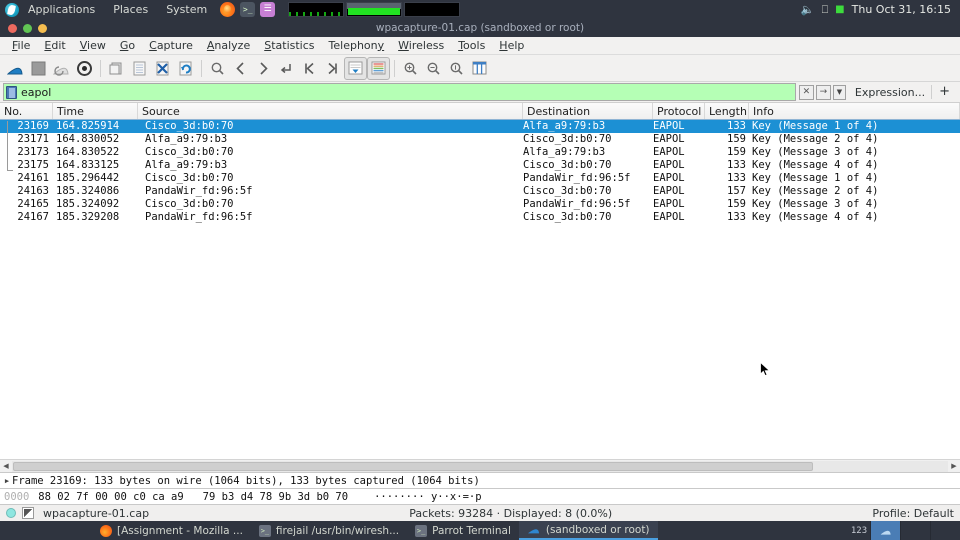 Image resolution: width=960 pixels, height=540 pixels. What do you see at coordinates (806, 92) in the screenshot?
I see `clear-filter-icon: ✕` at bounding box center [806, 92].